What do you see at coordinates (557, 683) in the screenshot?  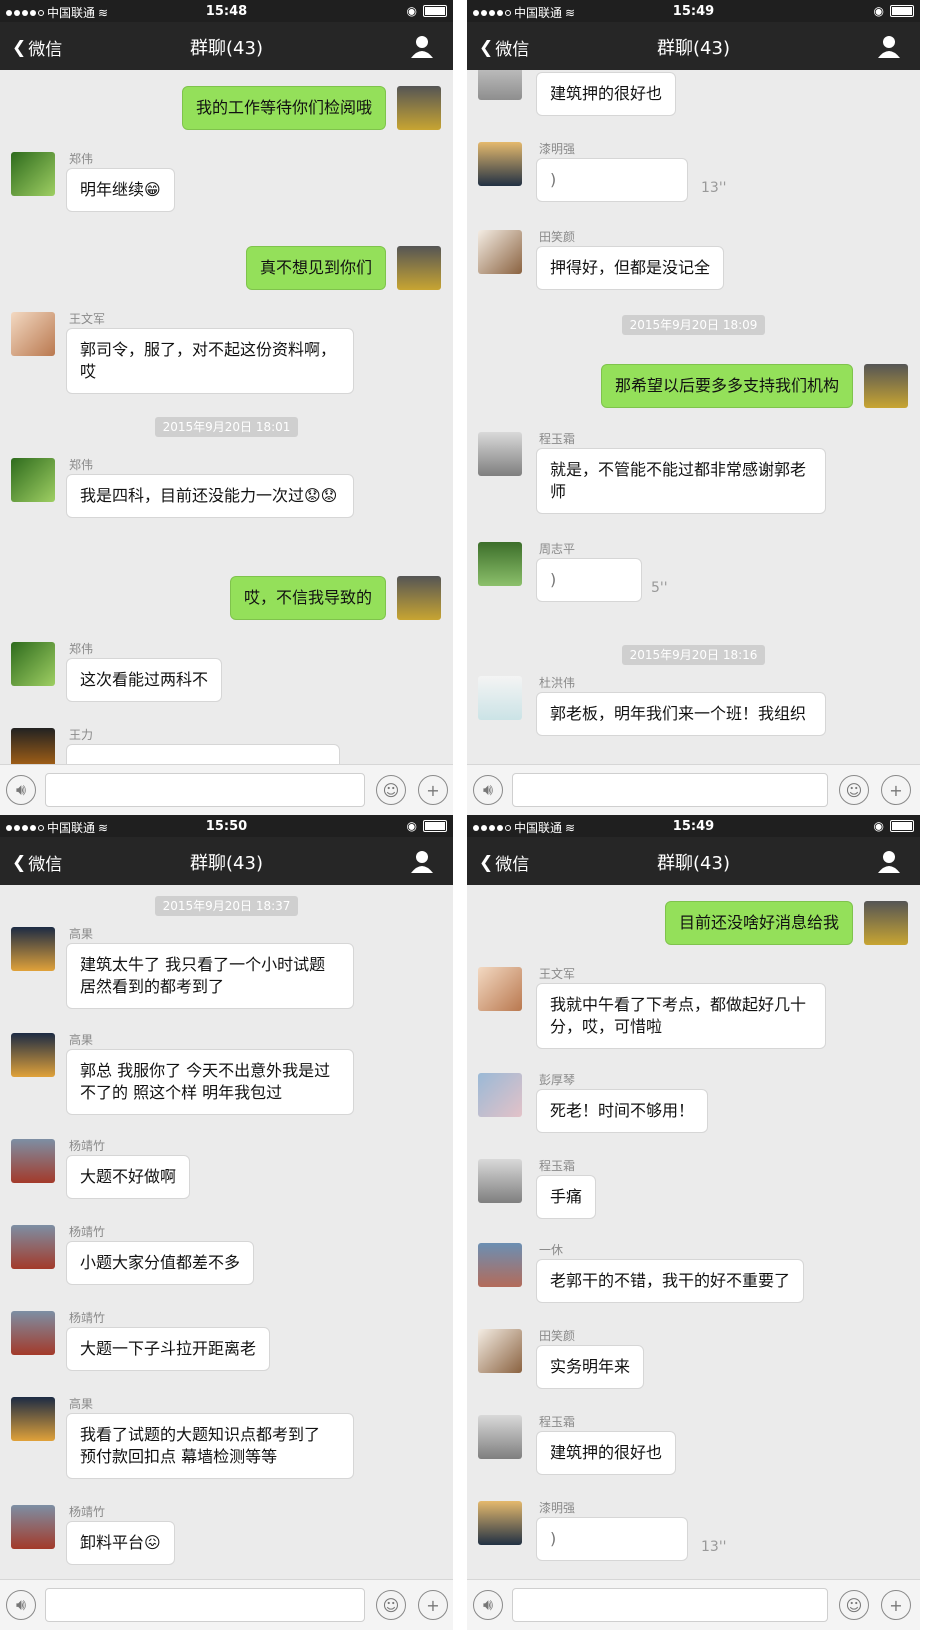 I see `sender-name: 杜洪伟` at bounding box center [557, 683].